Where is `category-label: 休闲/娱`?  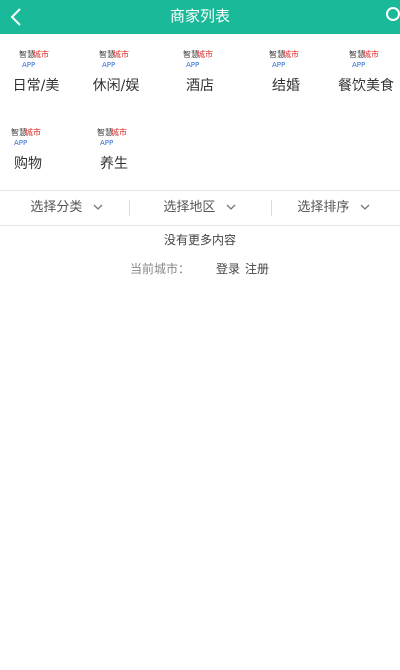
category-label: 休闲/娱 is located at coordinates (116, 86).